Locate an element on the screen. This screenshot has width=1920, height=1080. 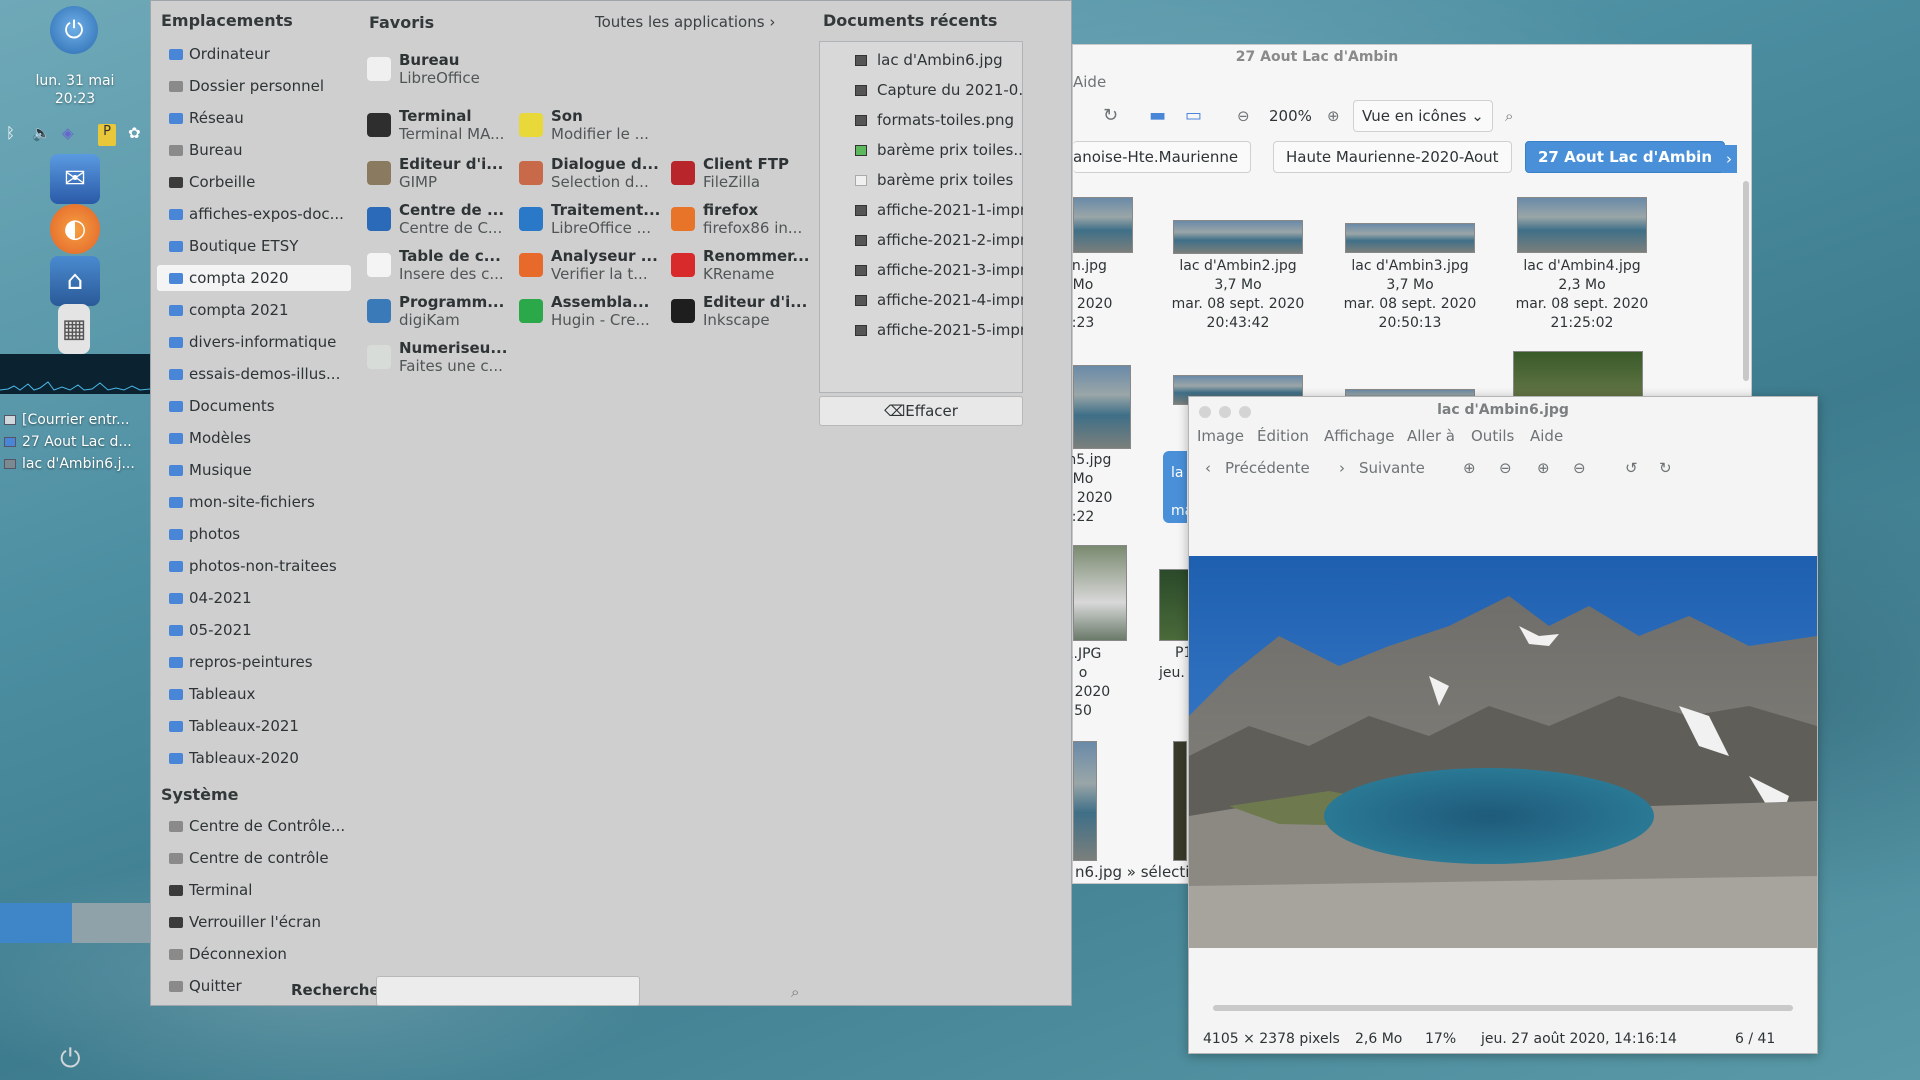
all-apps-button: Toutes les applications › is located at coordinates (685, 22).